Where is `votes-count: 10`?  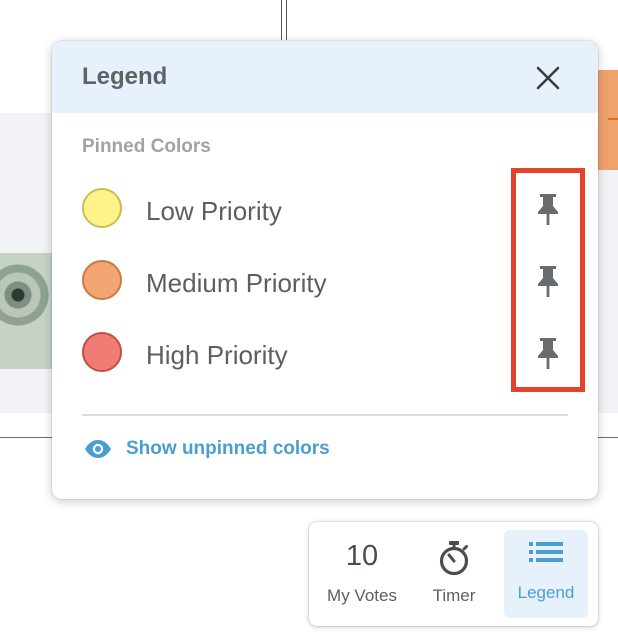 votes-count: 10 is located at coordinates (362, 556).